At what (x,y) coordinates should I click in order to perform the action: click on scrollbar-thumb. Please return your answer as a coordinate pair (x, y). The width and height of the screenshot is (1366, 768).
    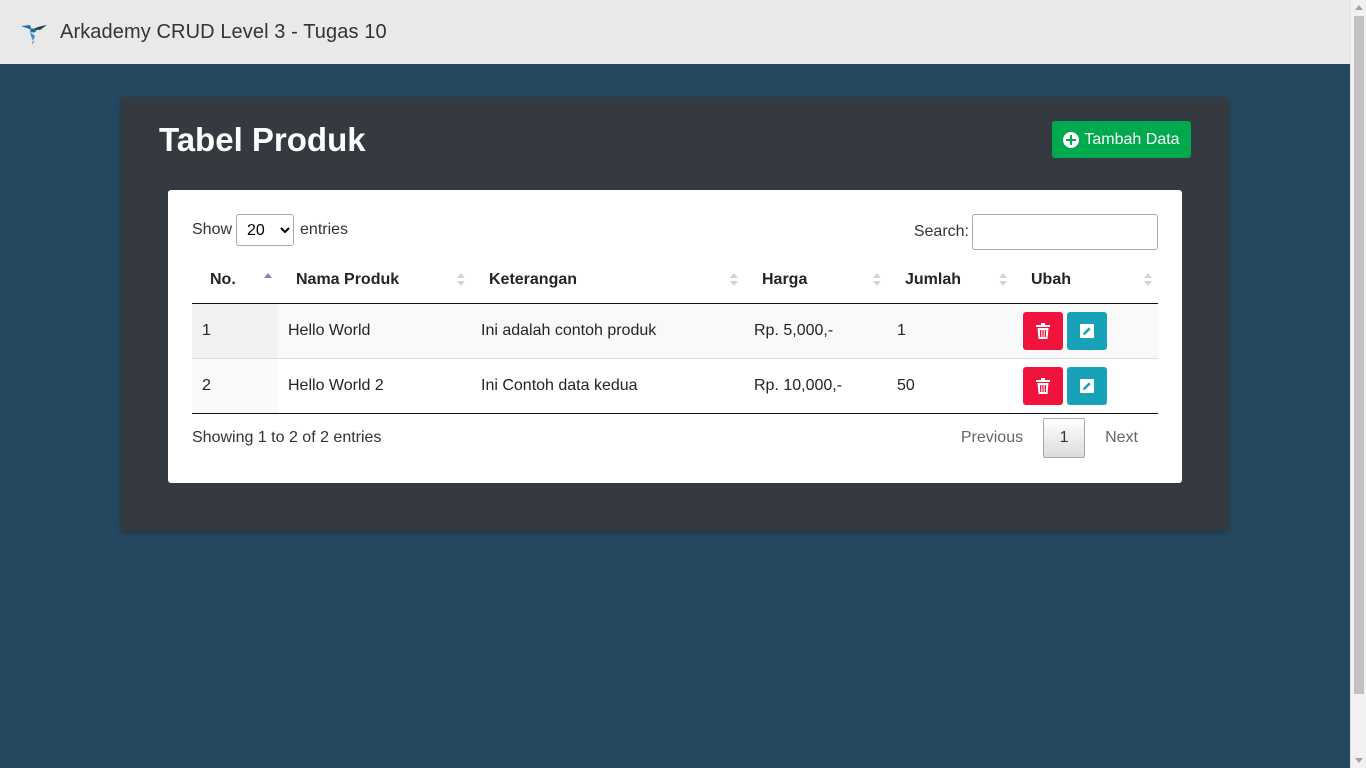
    Looking at the image, I should click on (1359, 355).